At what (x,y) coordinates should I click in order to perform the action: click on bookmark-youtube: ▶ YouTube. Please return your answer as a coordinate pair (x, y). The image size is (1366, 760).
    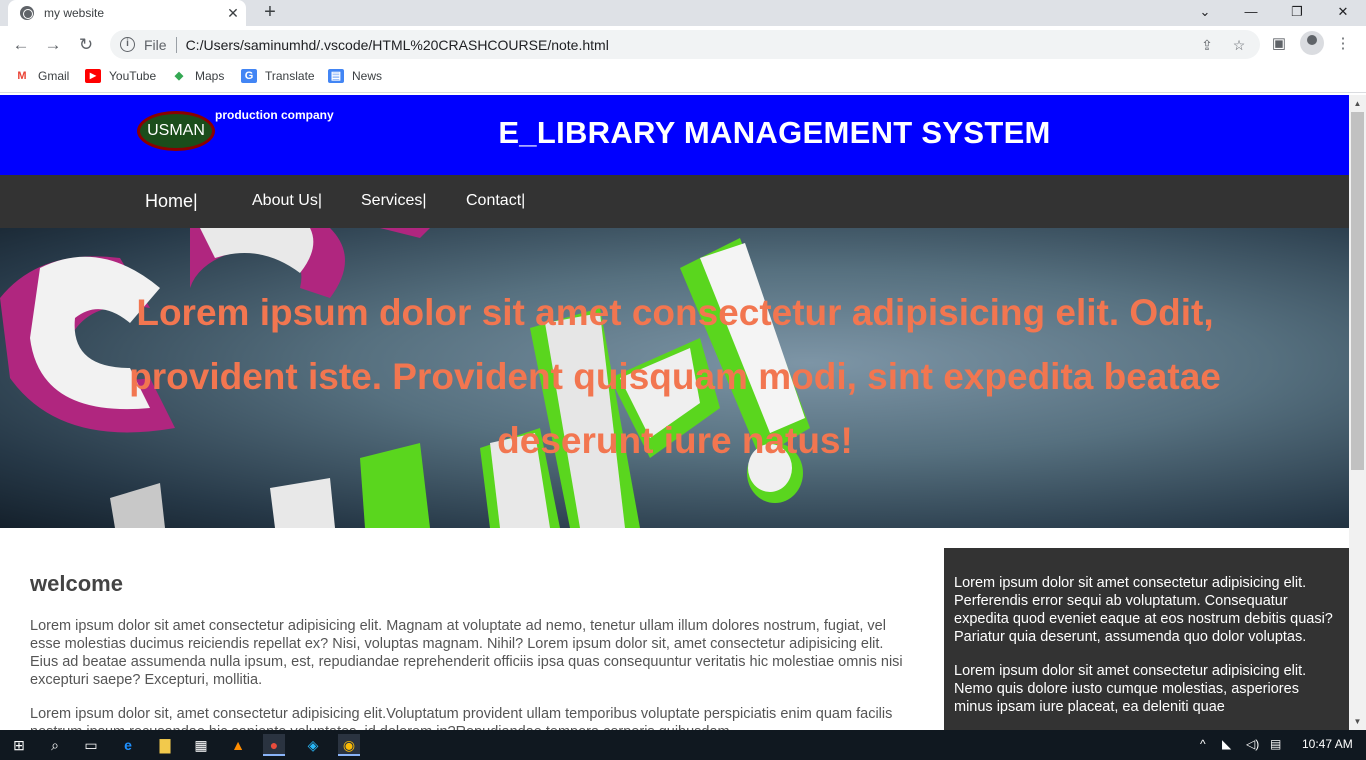
    Looking at the image, I should click on (120, 76).